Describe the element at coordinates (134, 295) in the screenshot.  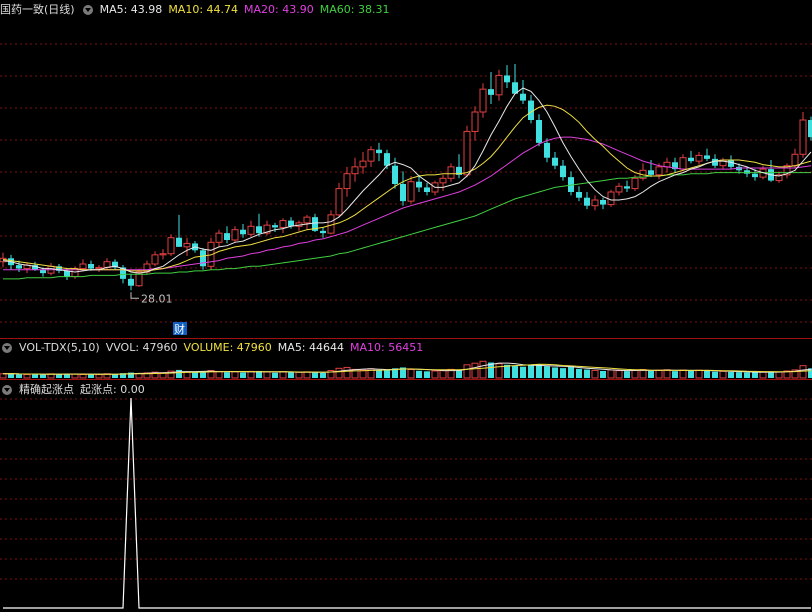
I see `low-price-pointer` at that location.